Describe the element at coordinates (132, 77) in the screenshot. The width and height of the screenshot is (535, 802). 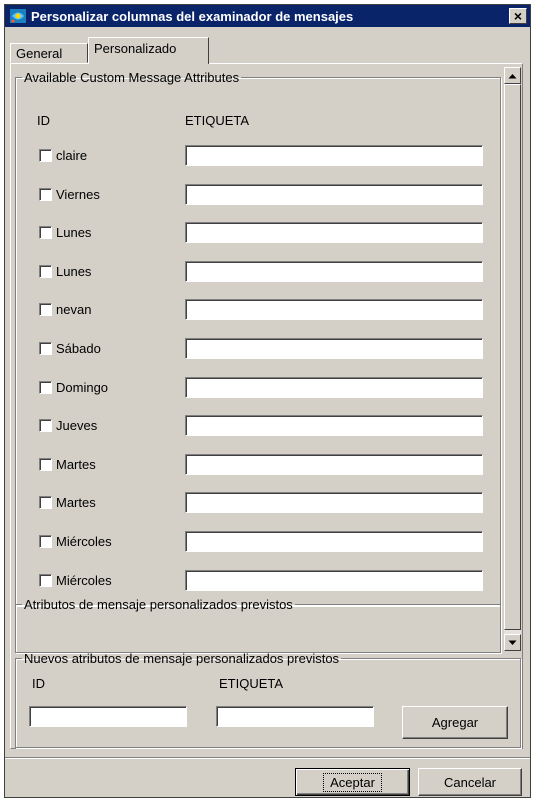
I see `available-attributes-legend: Available Custom Message Attributes` at that location.